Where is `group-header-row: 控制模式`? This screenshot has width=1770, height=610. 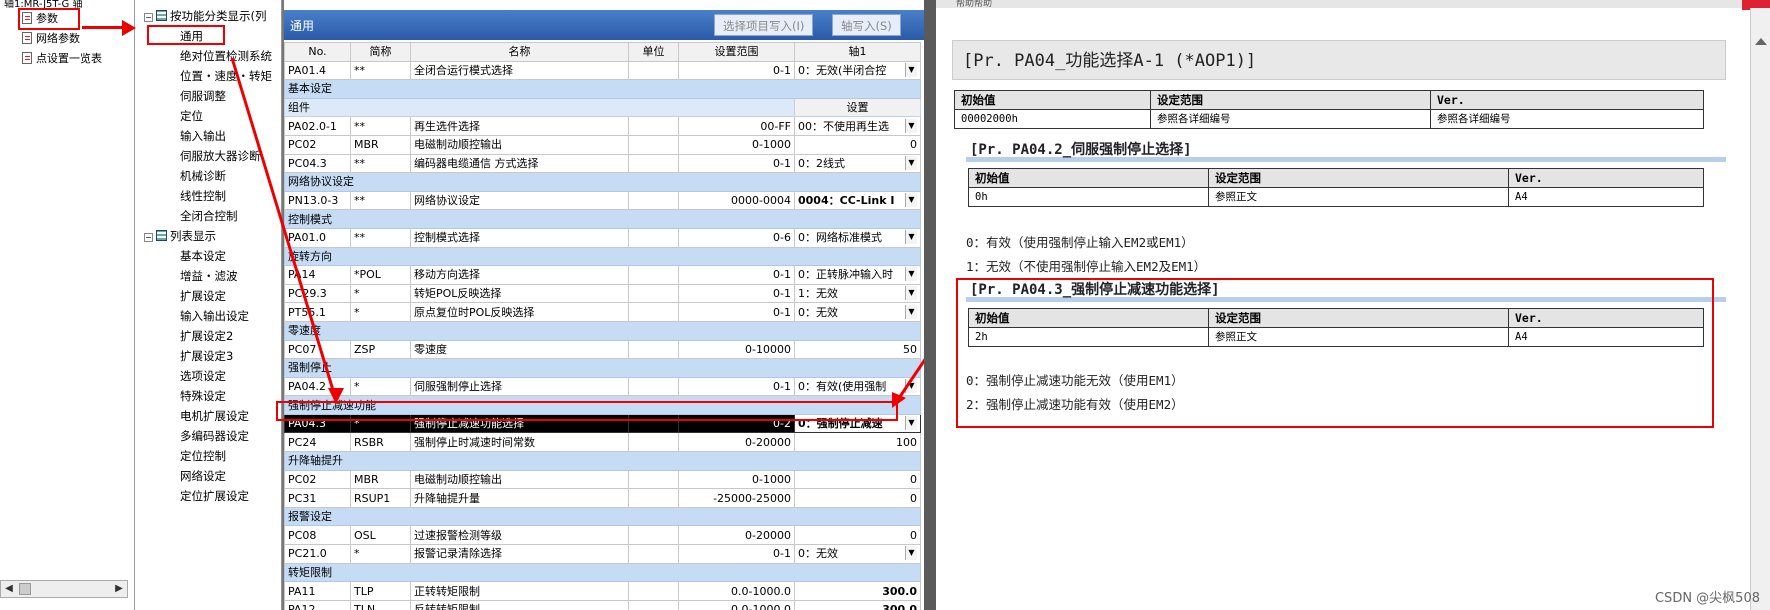
group-header-row: 控制模式 is located at coordinates (602, 219).